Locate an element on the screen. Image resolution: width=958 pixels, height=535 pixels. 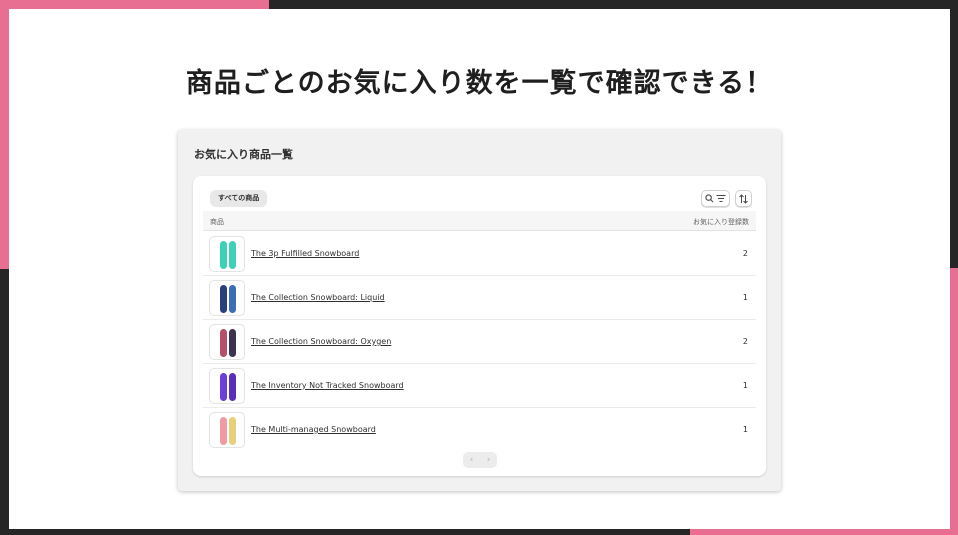
product-link: The 3p Fulfilled Snowboard is located at coordinates (305, 253).